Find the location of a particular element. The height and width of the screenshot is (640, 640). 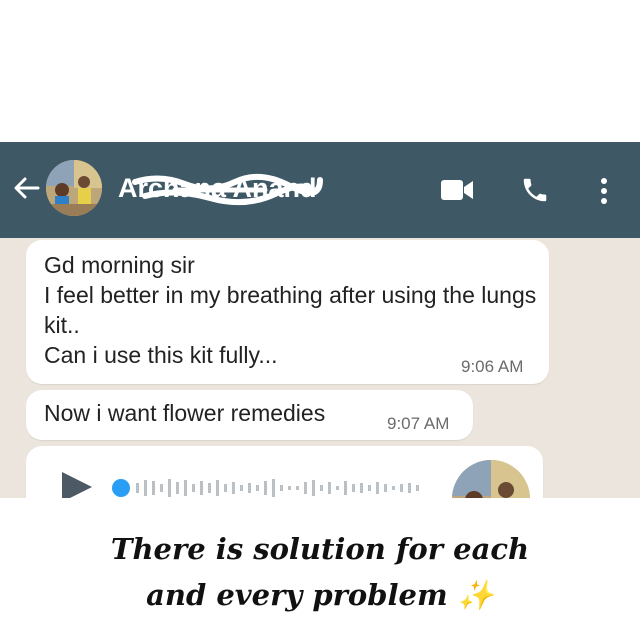

contact-avatar is located at coordinates (74, 188).